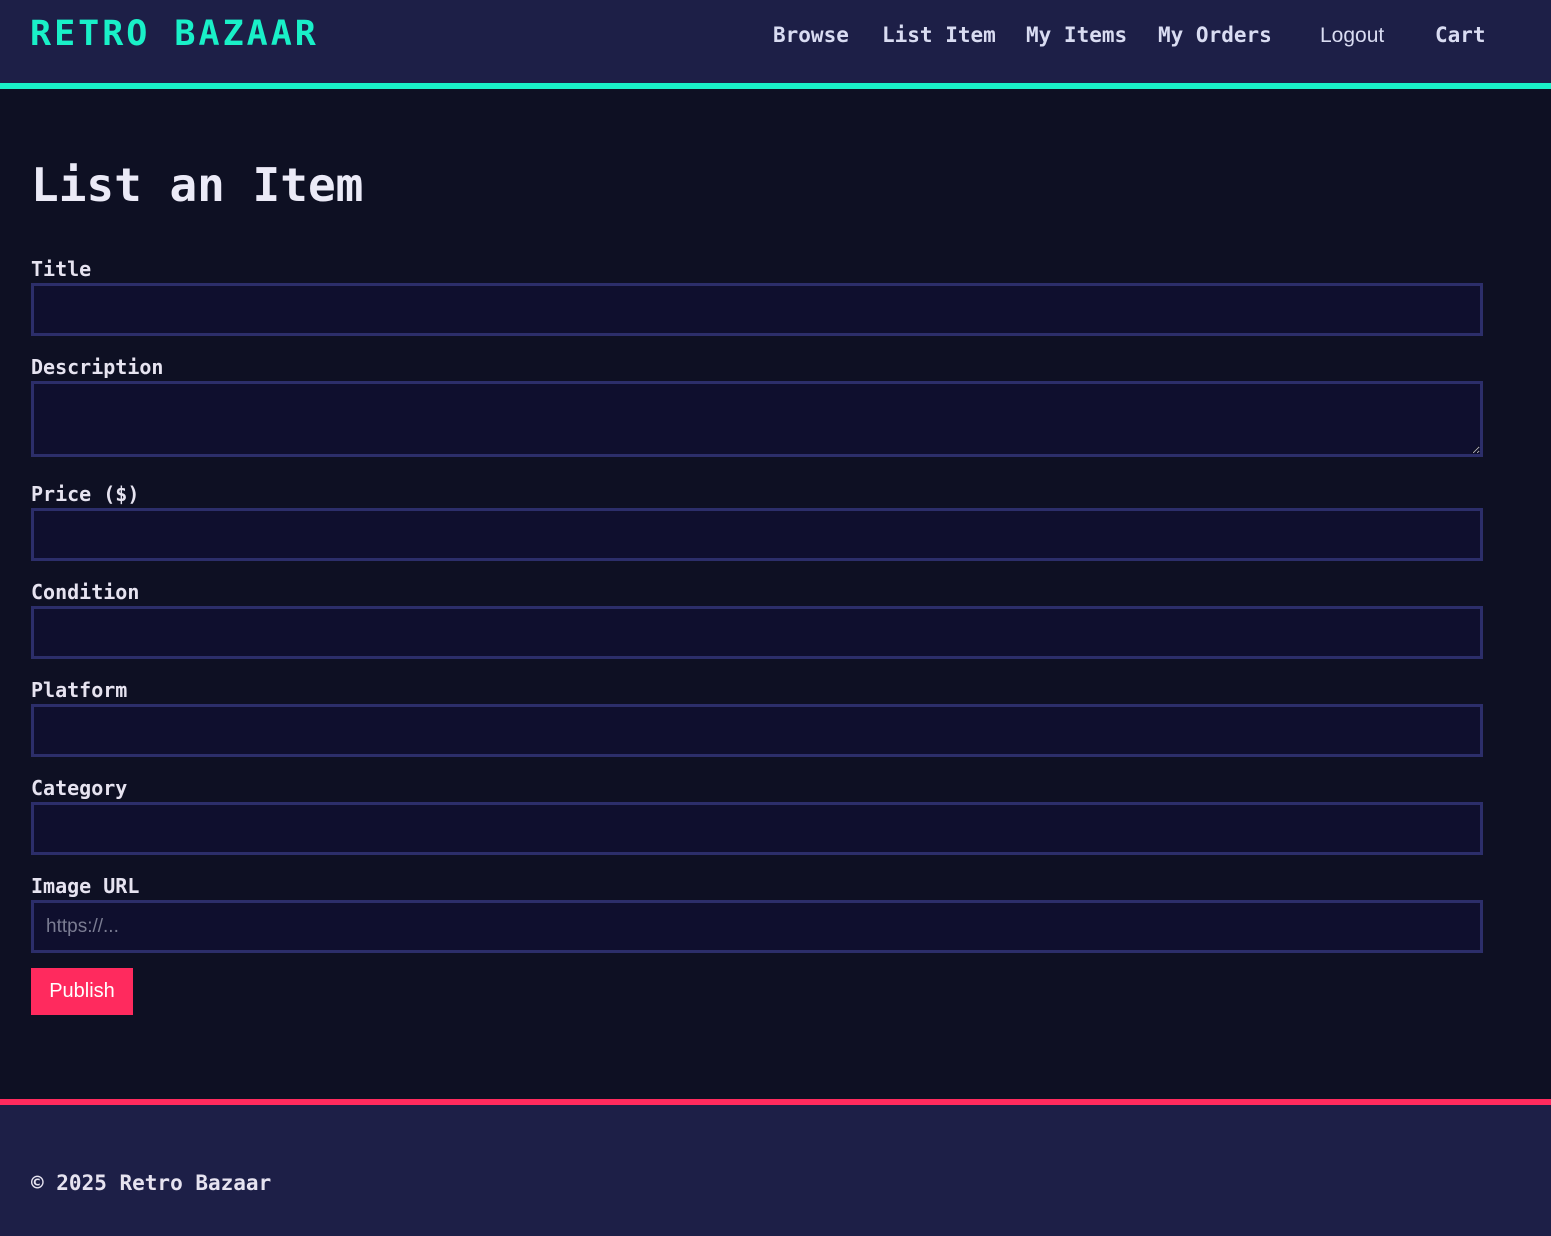  I want to click on site-footer: © 2025 Retro Bazaar, so click(775, 1167).